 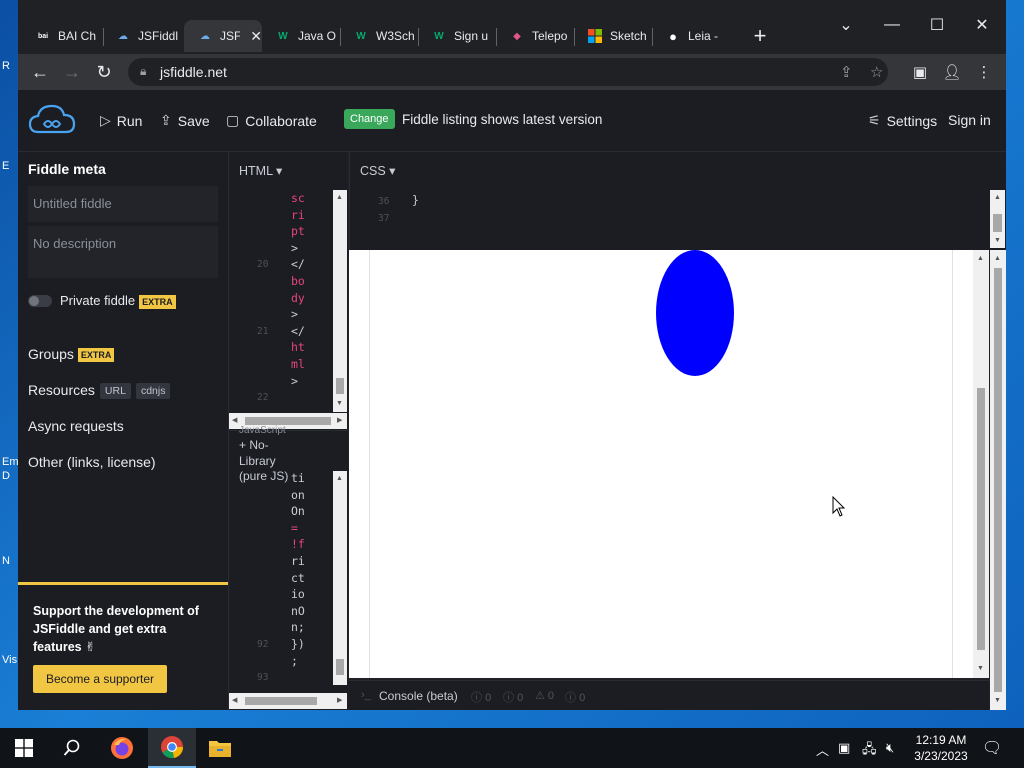 What do you see at coordinates (890, 748) in the screenshot?
I see `volume-muted-icon: 🔇︎` at bounding box center [890, 748].